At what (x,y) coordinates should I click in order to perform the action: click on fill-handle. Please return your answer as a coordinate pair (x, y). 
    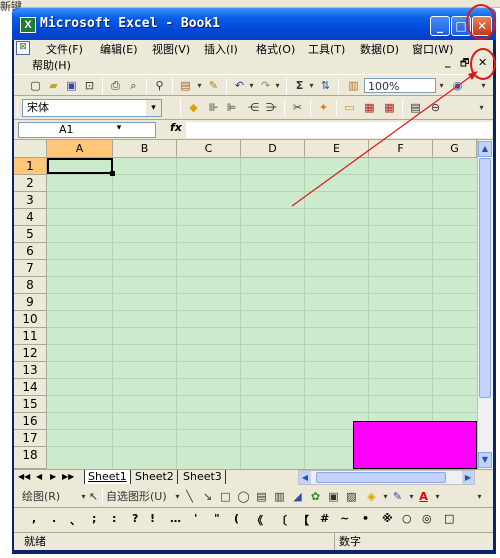
    Looking at the image, I should click on (112, 173).